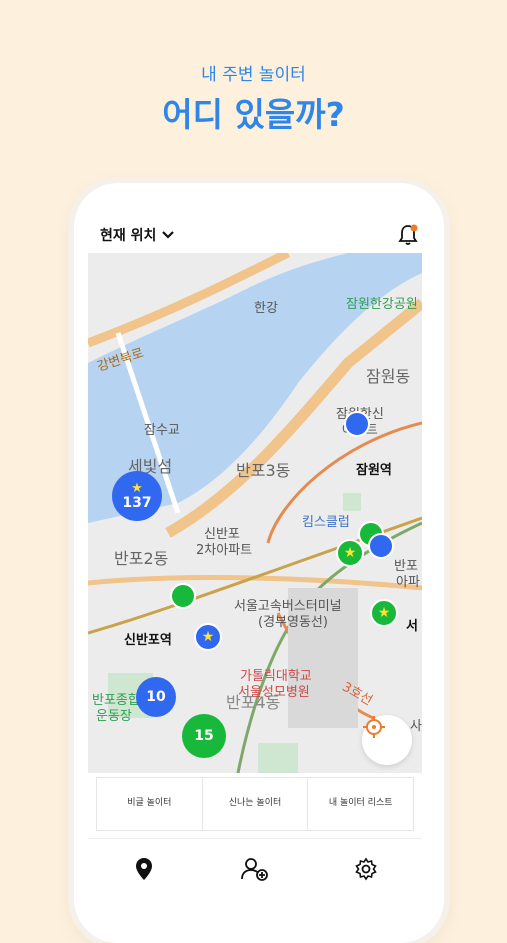  I want to click on map-label-banpo4dong: 반포4동, so click(253, 702).